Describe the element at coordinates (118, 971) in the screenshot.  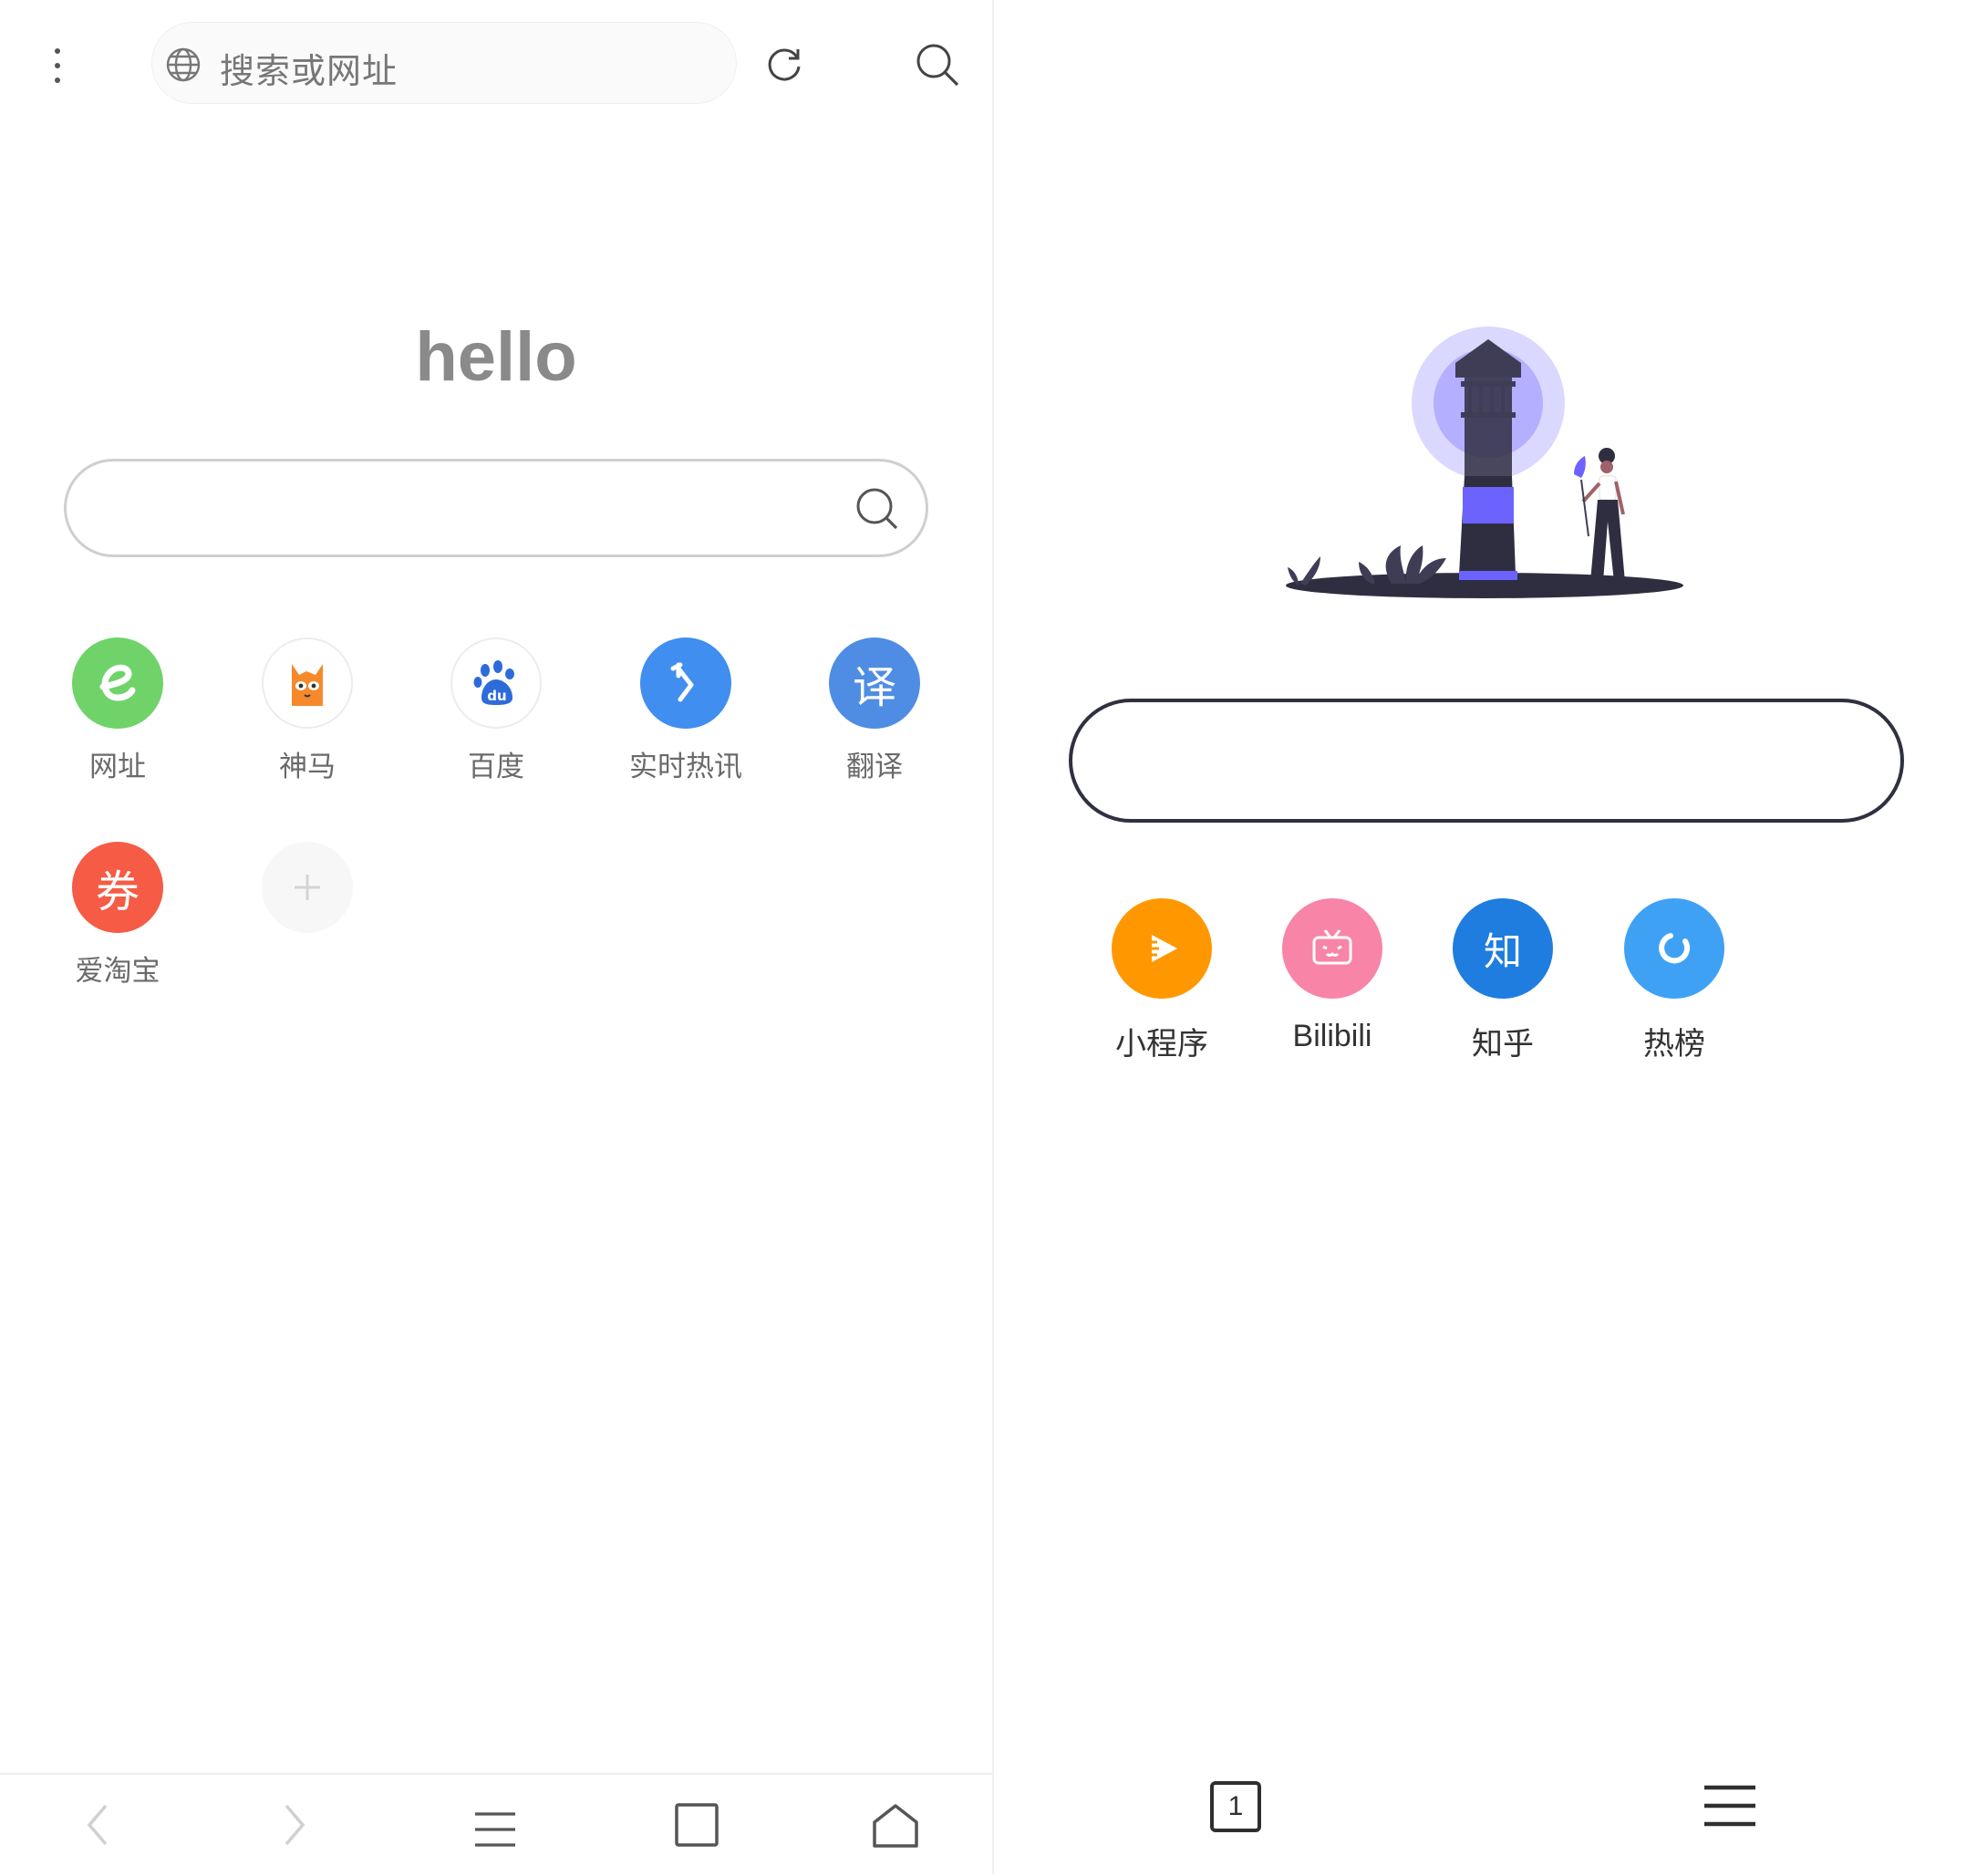
I see `shortcut-label: 爱淘宝` at that location.